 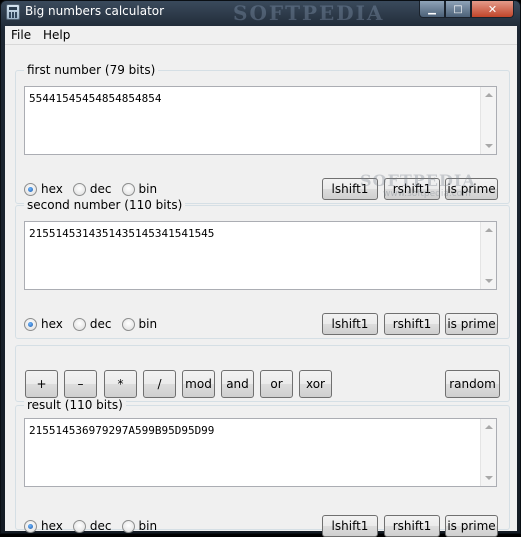 What do you see at coordinates (101, 526) in the screenshot?
I see `result-dec-label: dec` at bounding box center [101, 526].